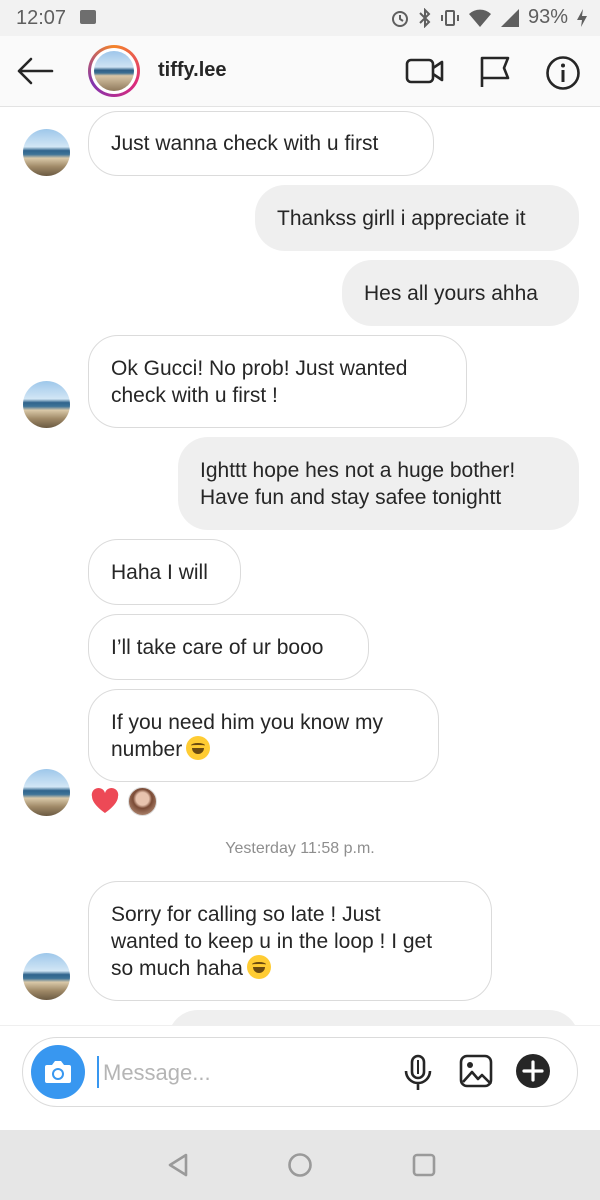 The height and width of the screenshot is (1200, 600). I want to click on message-bubble-sent: Hes all yours ahha, so click(460, 293).